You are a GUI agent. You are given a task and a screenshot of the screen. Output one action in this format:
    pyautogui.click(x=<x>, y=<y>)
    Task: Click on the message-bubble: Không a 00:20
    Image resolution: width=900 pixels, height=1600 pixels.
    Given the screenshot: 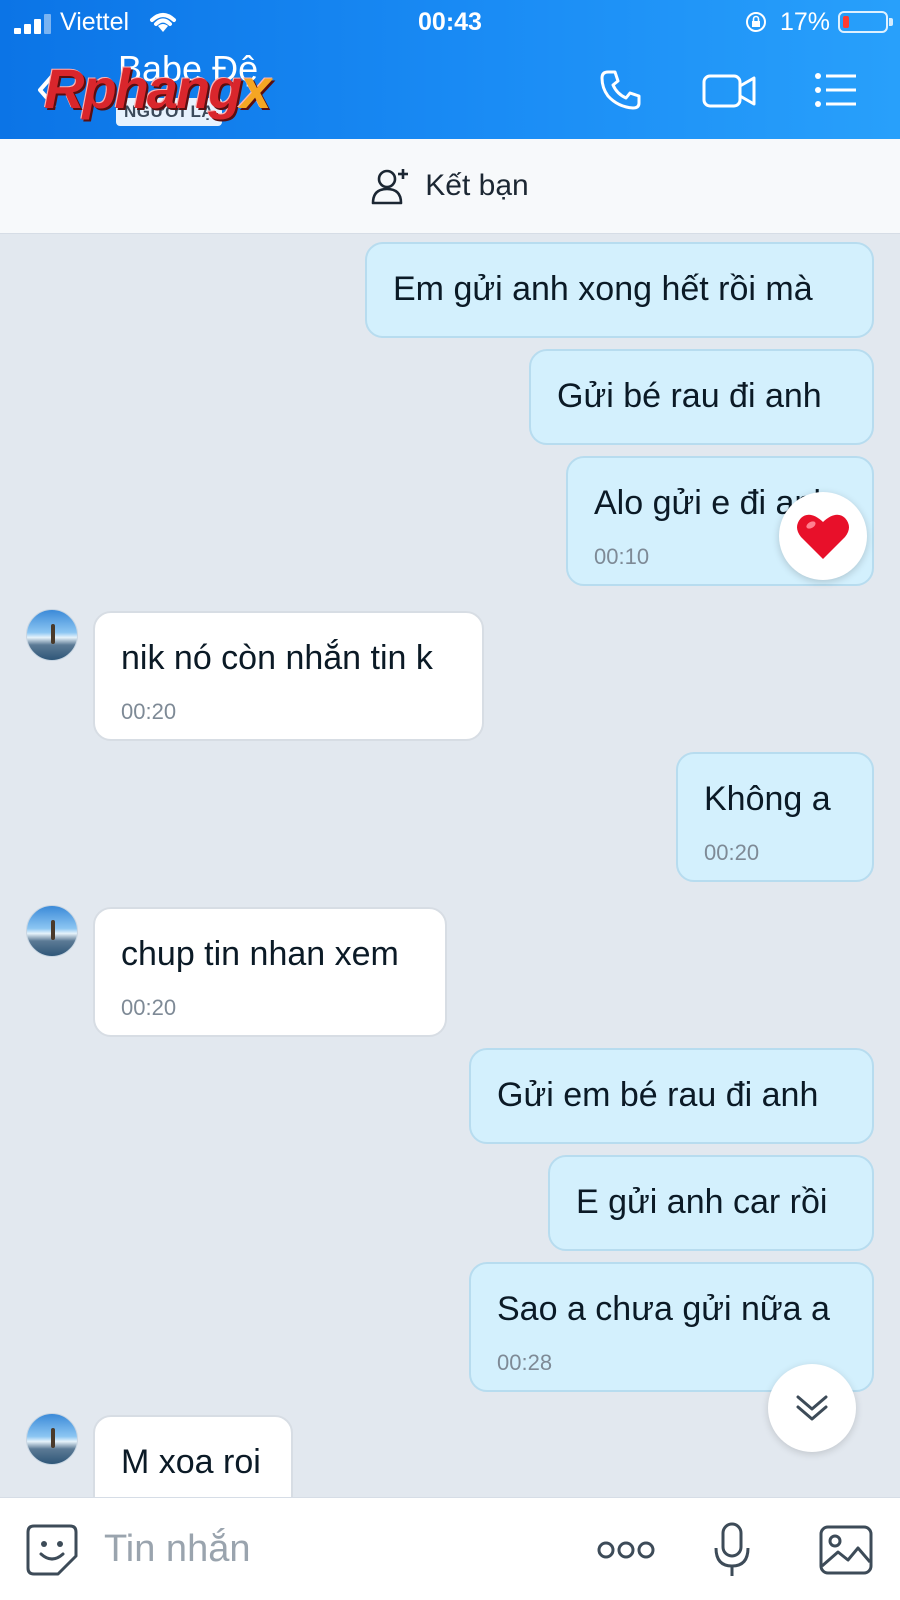 What is the action you would take?
    pyautogui.click(x=775, y=817)
    